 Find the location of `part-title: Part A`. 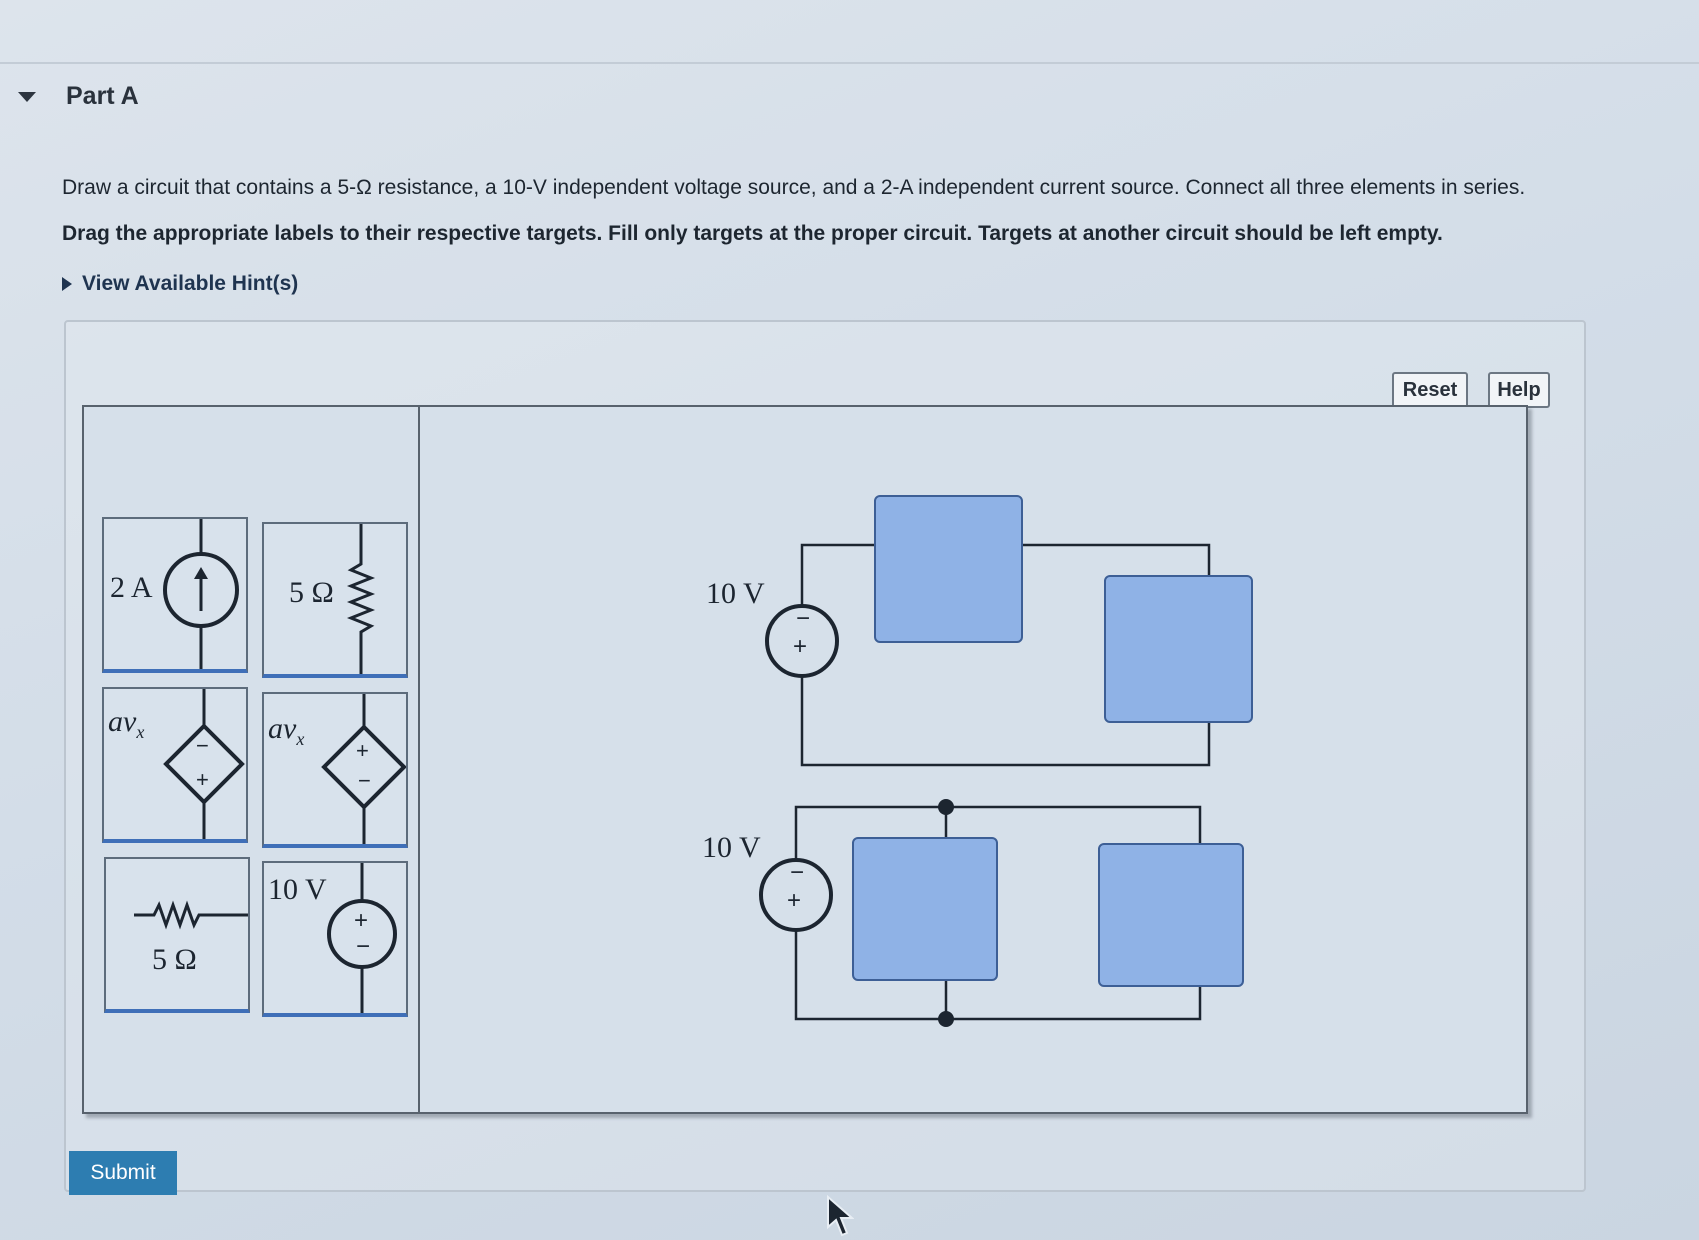

part-title: Part A is located at coordinates (102, 96).